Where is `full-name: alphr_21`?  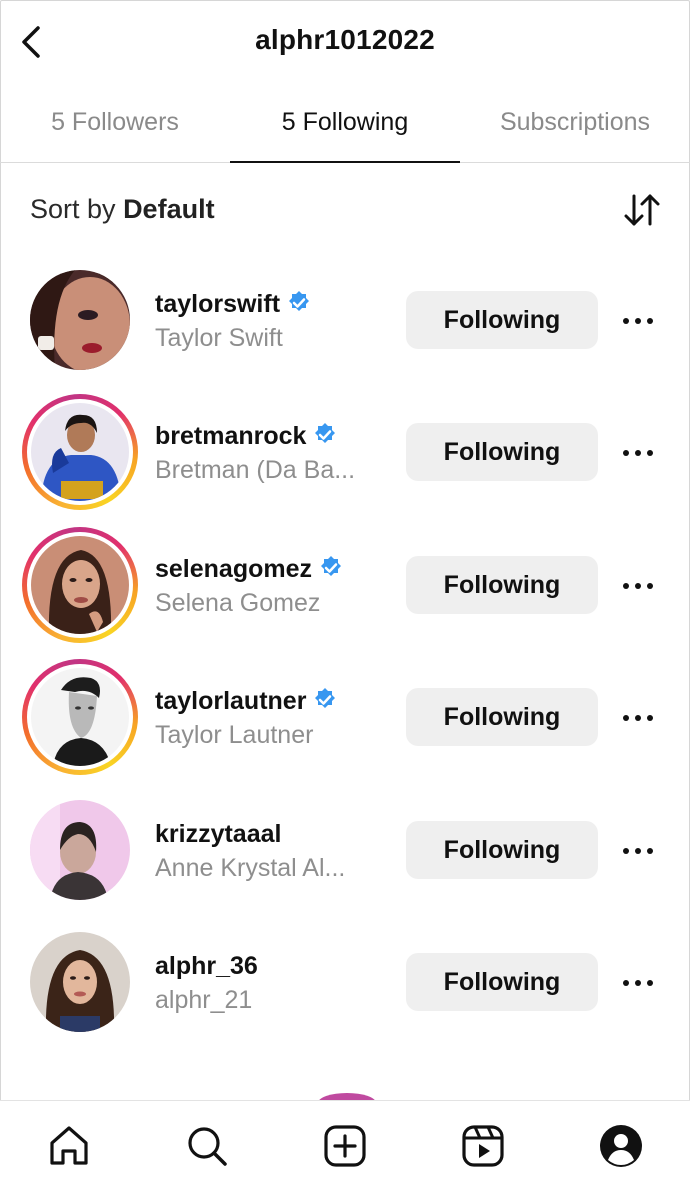 full-name: alphr_21 is located at coordinates (204, 1000).